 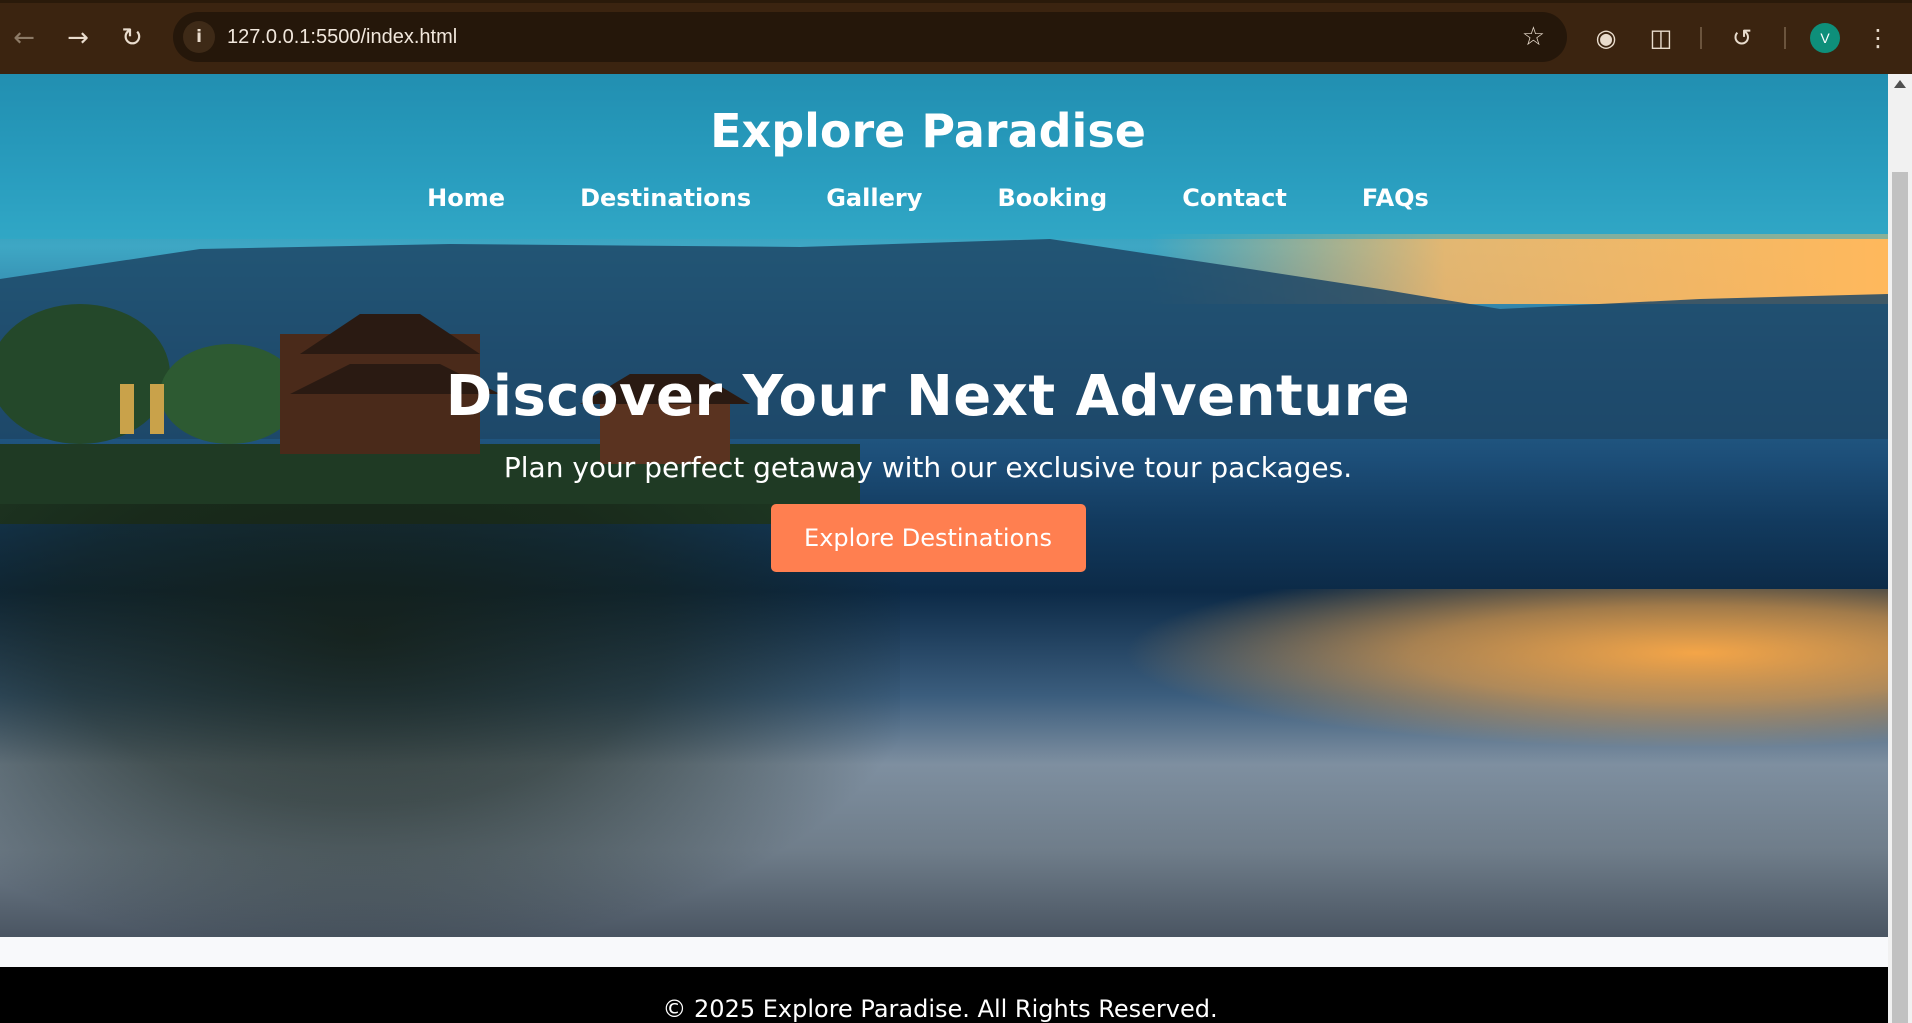 What do you see at coordinates (1878, 38) in the screenshot?
I see `more-menu-icon: ⋮` at bounding box center [1878, 38].